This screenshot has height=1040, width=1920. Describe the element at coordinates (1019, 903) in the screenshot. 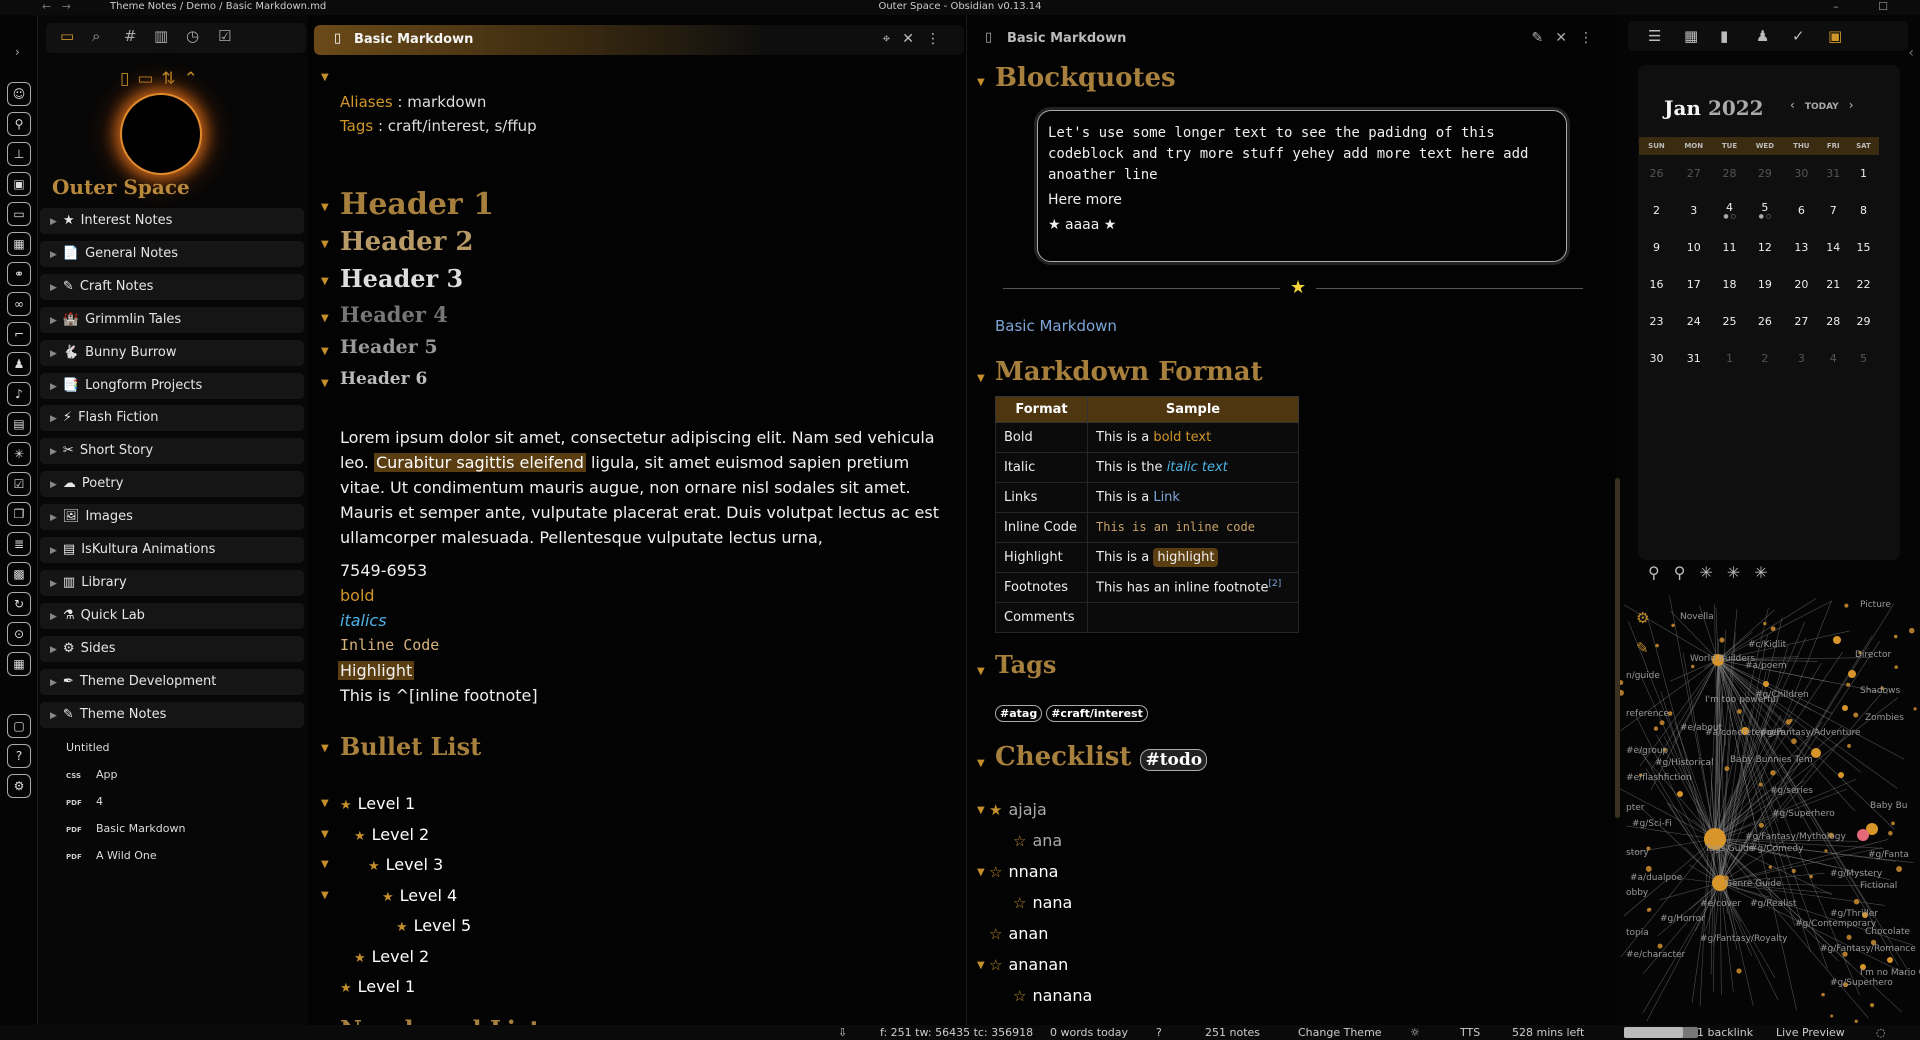

I see `star-outline-icon: ☆` at that location.